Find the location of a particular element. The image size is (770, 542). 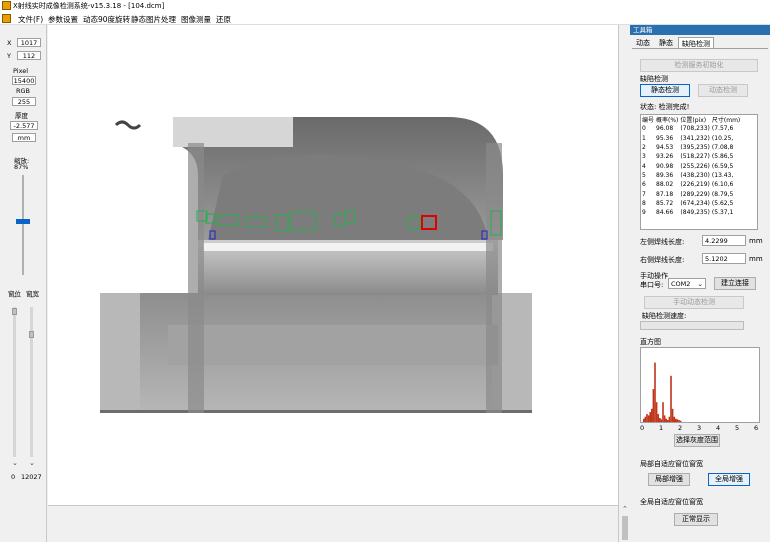

local-enhance-button: 局部增强 is located at coordinates (669, 479).